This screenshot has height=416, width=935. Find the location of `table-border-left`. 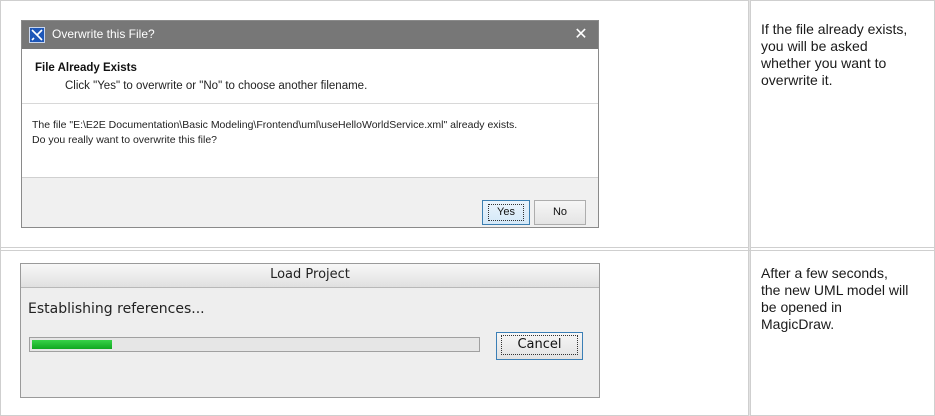

table-border-left is located at coordinates (0, 208).